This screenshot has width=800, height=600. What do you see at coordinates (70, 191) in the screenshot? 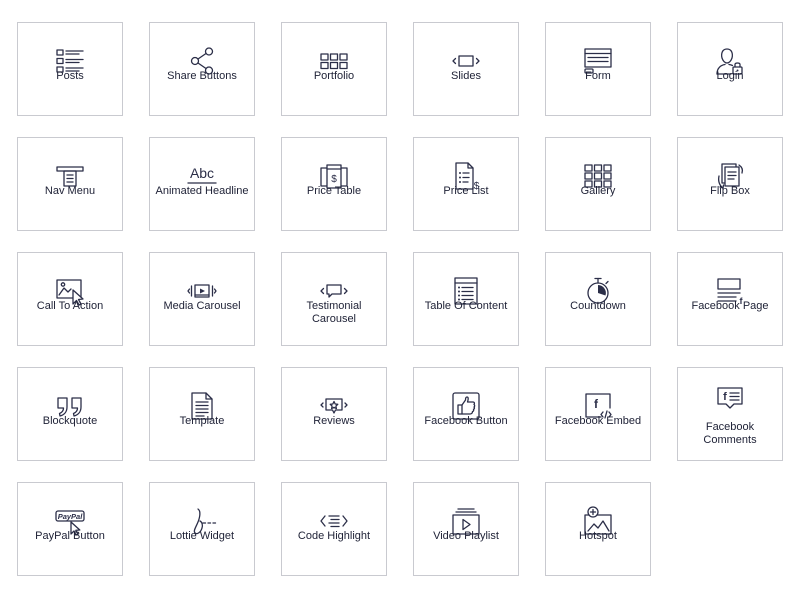
I see `widget-label: Nav Menu` at bounding box center [70, 191].